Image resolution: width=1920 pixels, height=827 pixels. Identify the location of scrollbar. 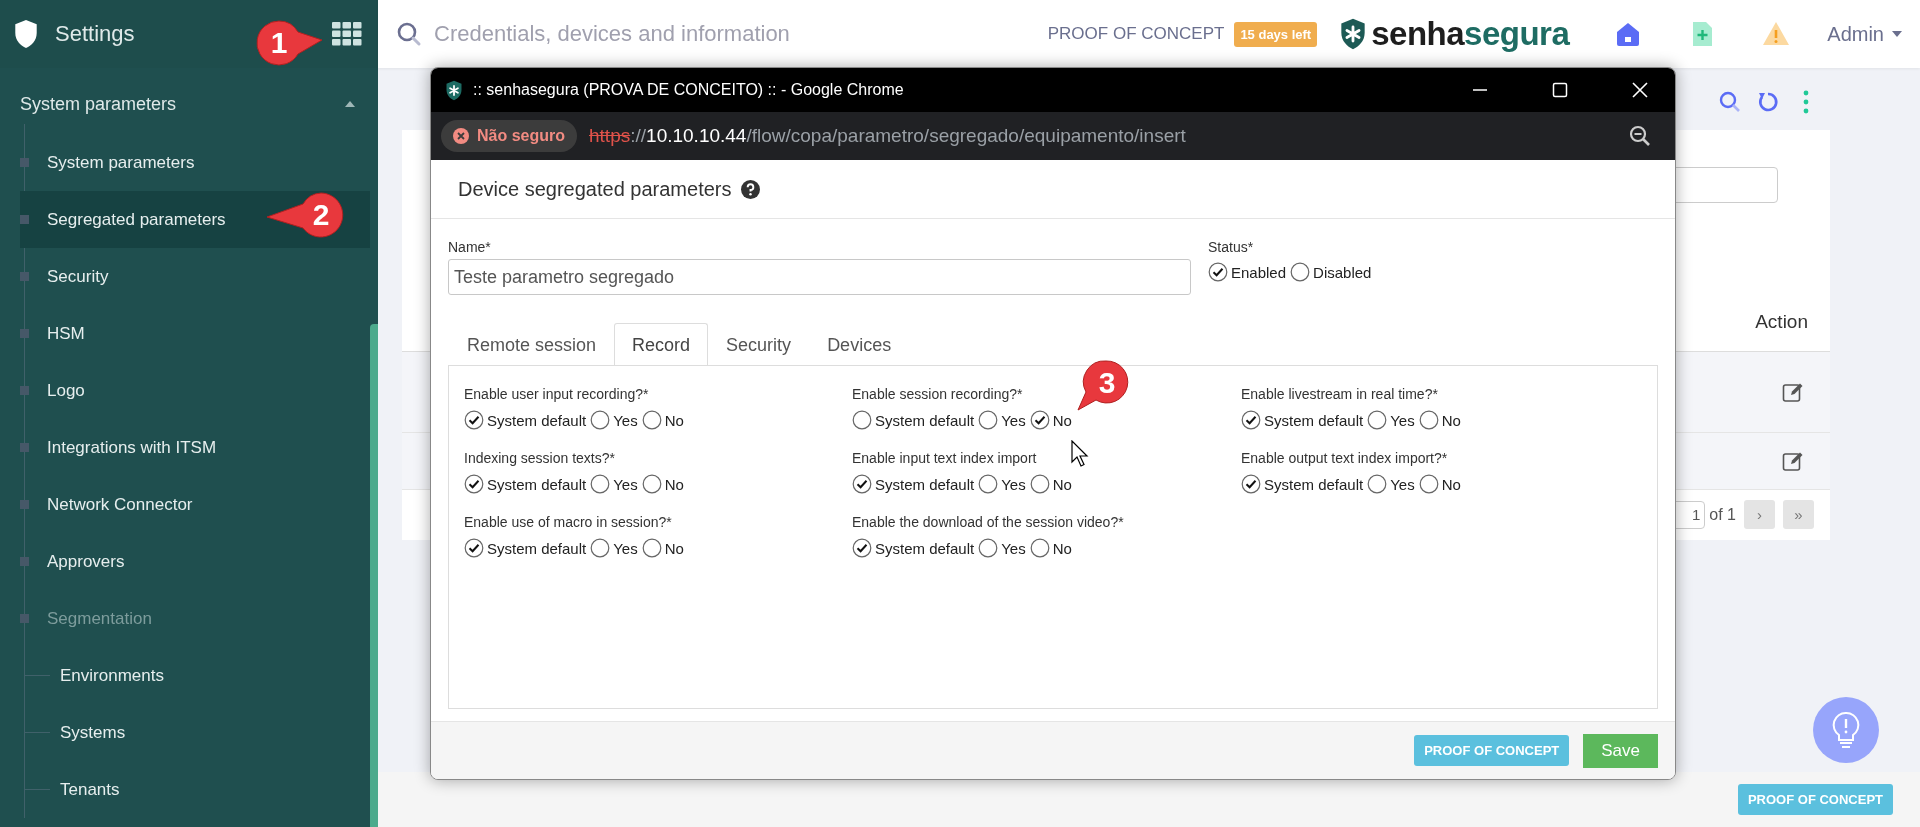
(374, 575).